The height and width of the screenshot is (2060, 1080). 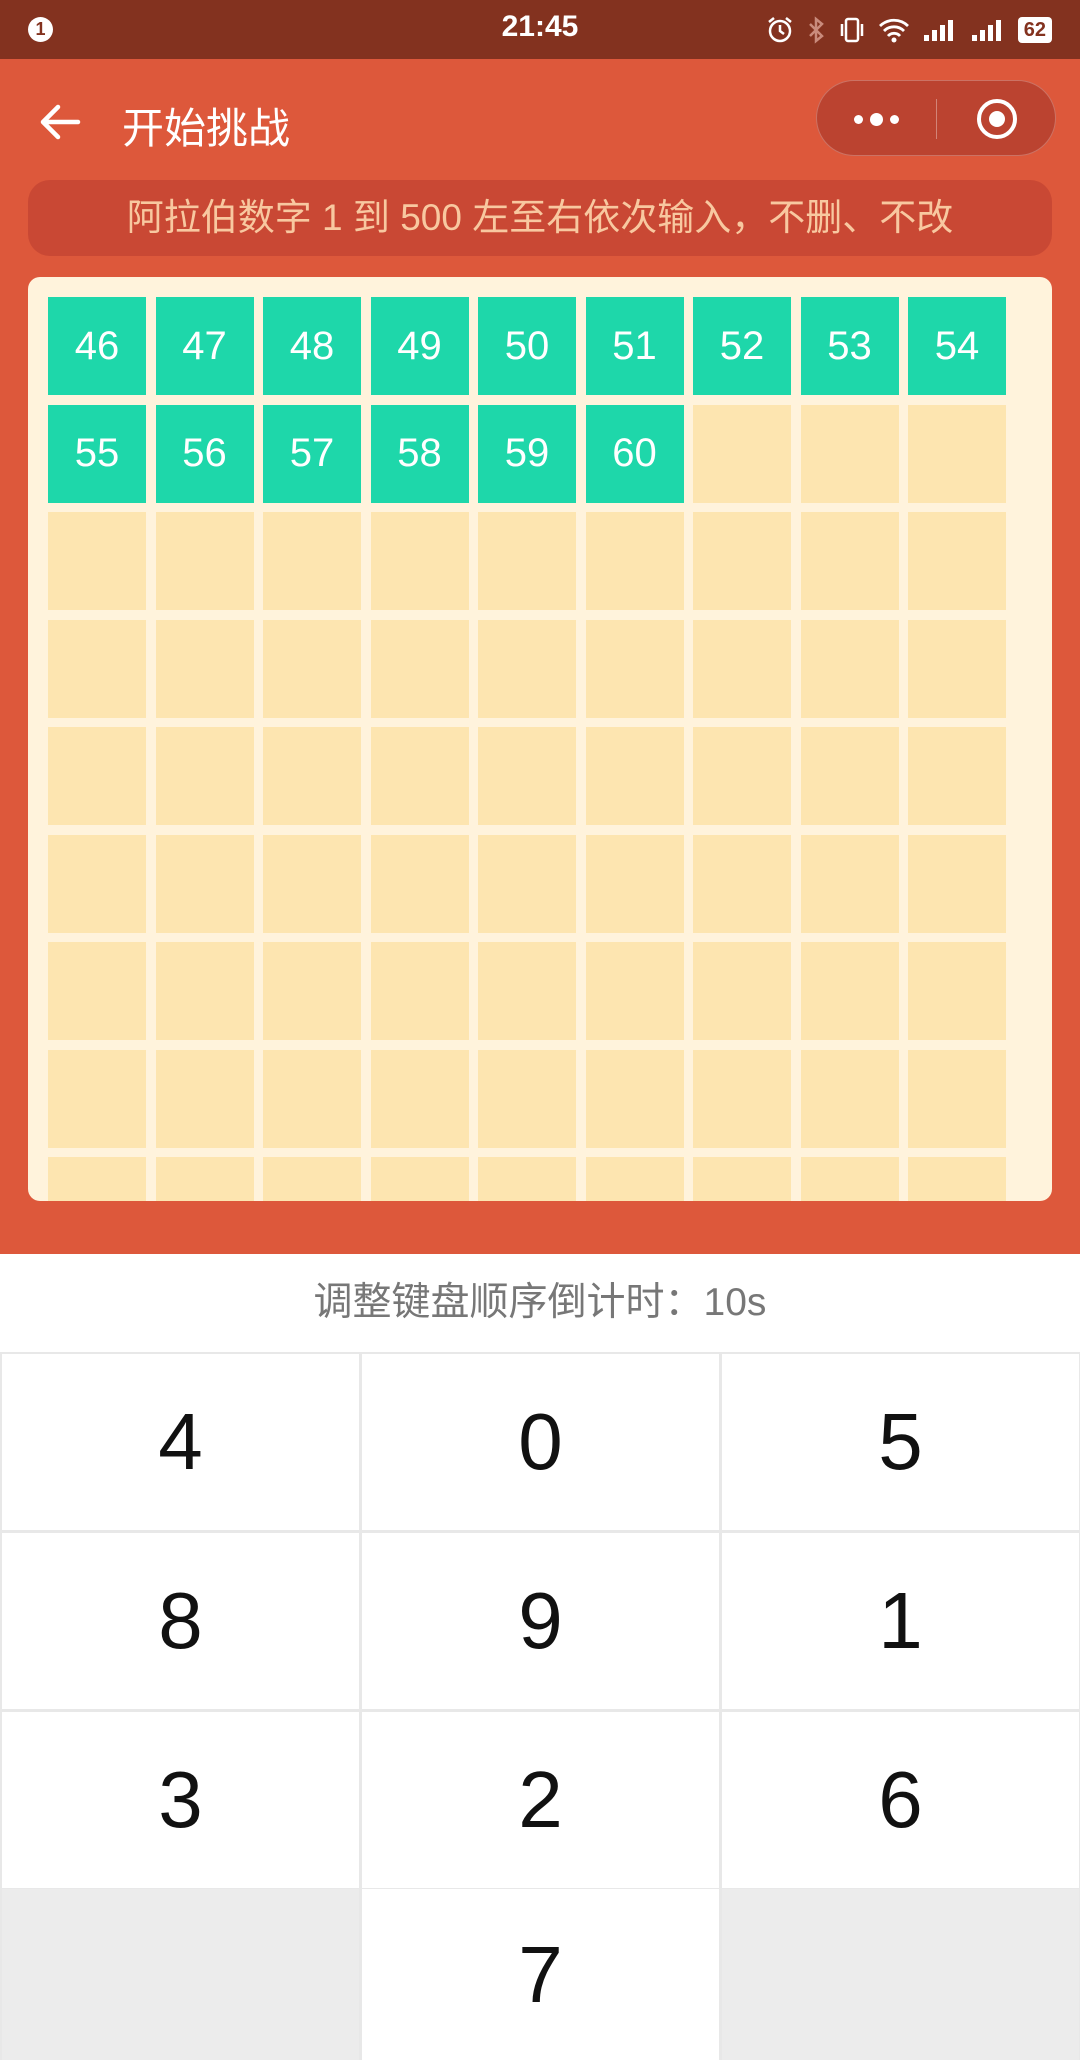 What do you see at coordinates (97, 453) in the screenshot?
I see `board-cell-filled: 55` at bounding box center [97, 453].